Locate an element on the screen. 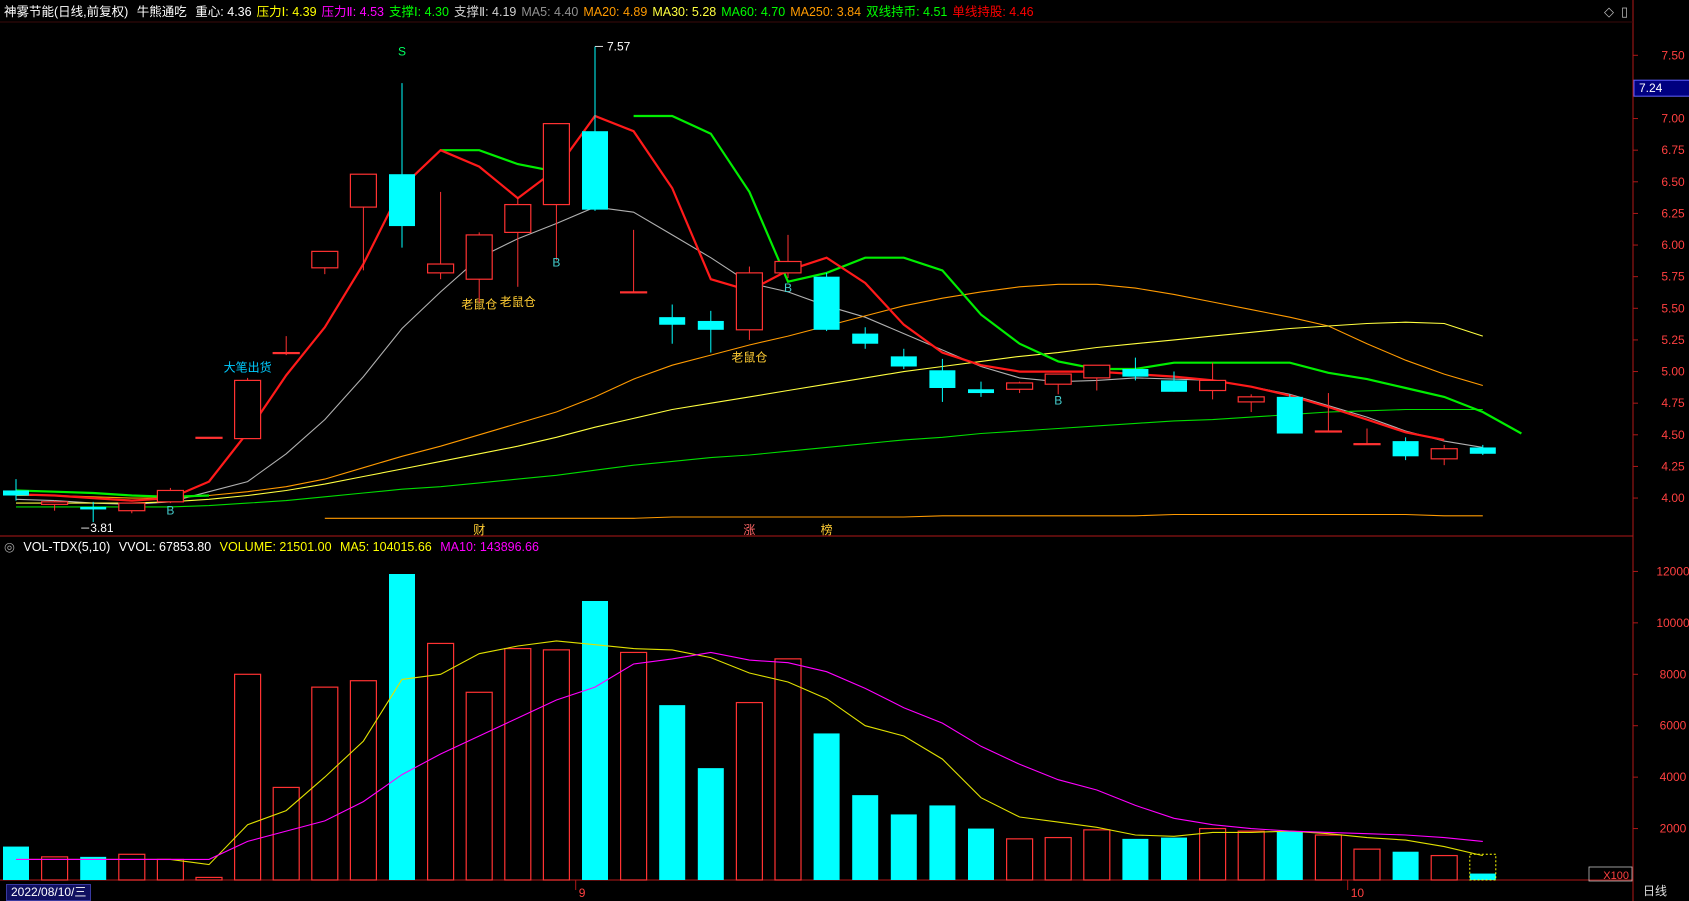 The image size is (1689, 901). period-label: 日线 is located at coordinates (1655, 891).